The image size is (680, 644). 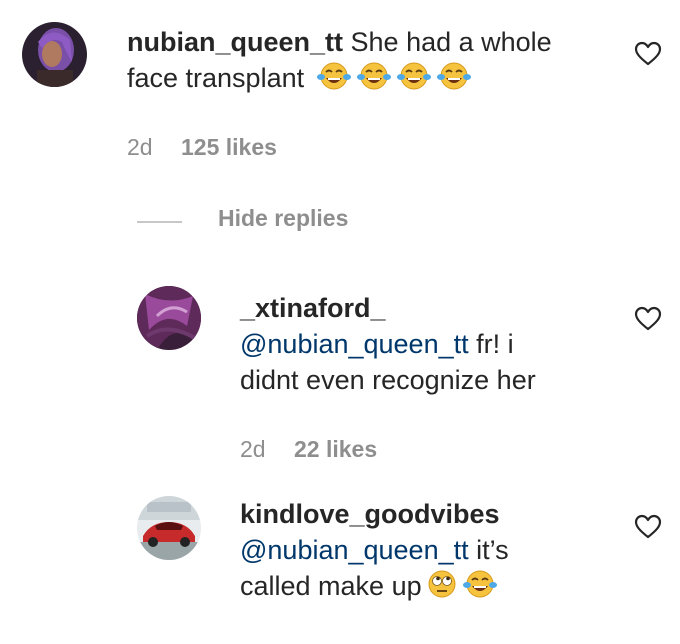 What do you see at coordinates (335, 449) in the screenshot?
I see `reply-likes-count: 22 likes` at bounding box center [335, 449].